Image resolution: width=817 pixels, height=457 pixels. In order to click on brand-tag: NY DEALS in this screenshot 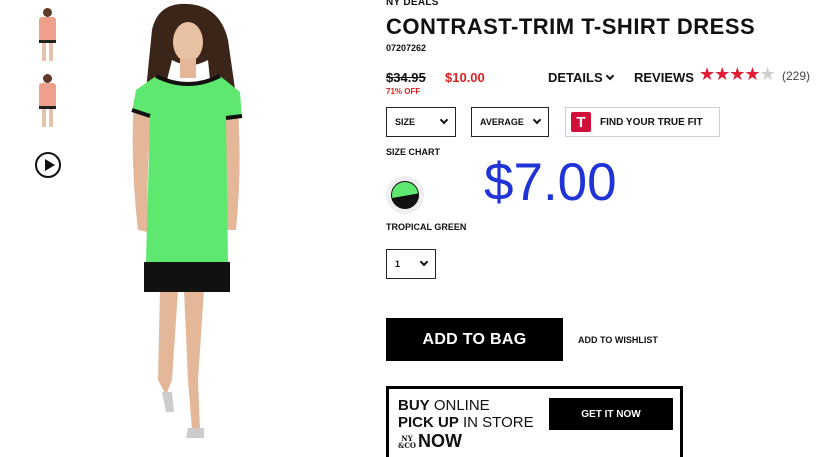, I will do `click(412, 4)`.